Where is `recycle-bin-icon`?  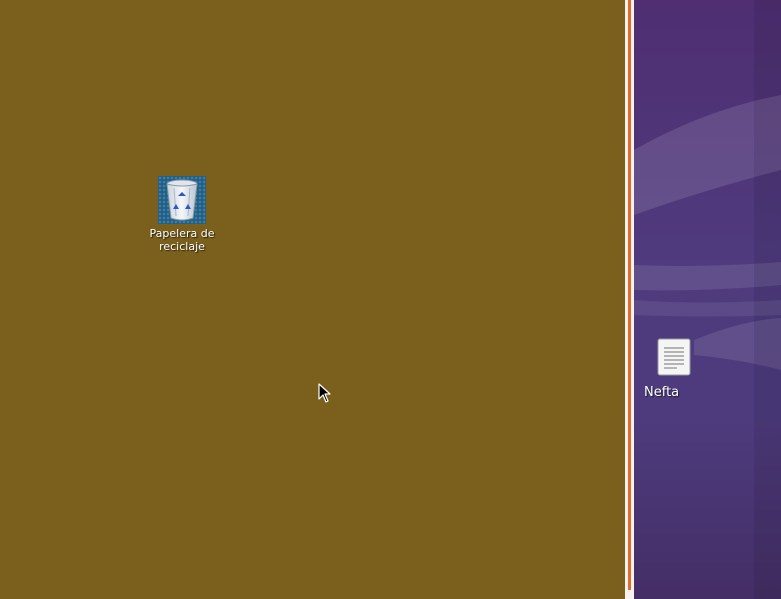
recycle-bin-icon is located at coordinates (182, 200).